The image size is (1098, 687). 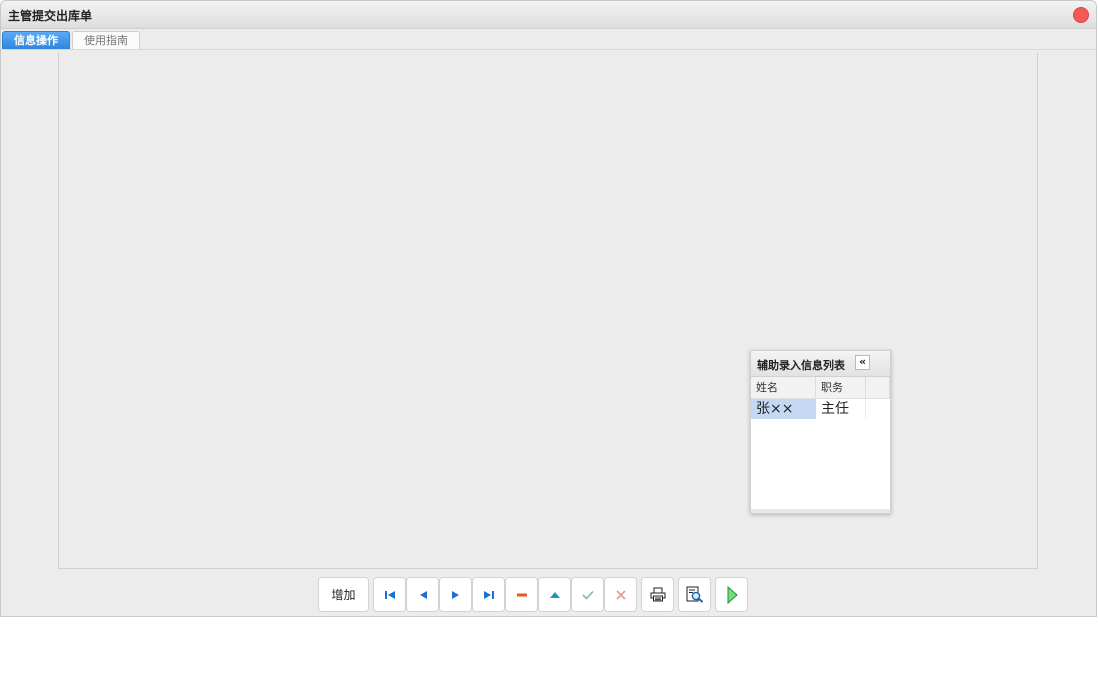 I want to click on last-record-icon, so click(x=489, y=595).